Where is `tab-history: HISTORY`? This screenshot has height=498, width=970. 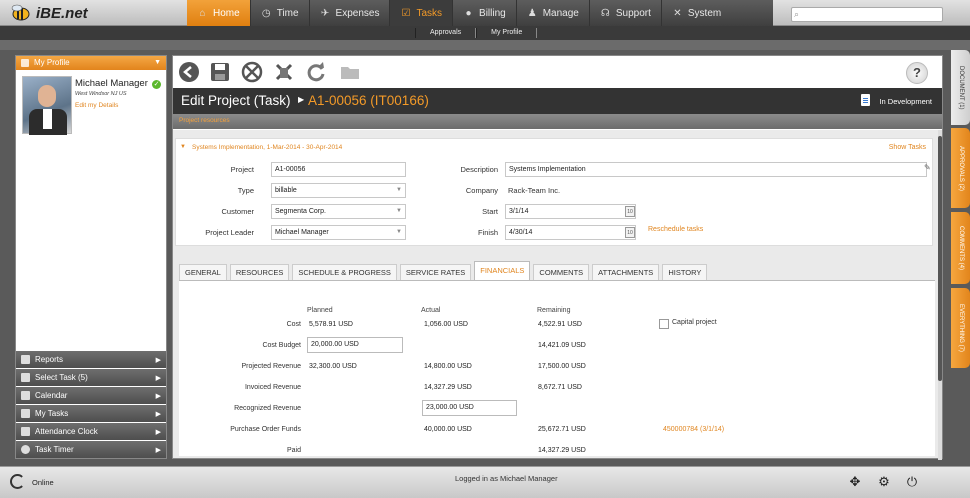 tab-history: HISTORY is located at coordinates (685, 272).